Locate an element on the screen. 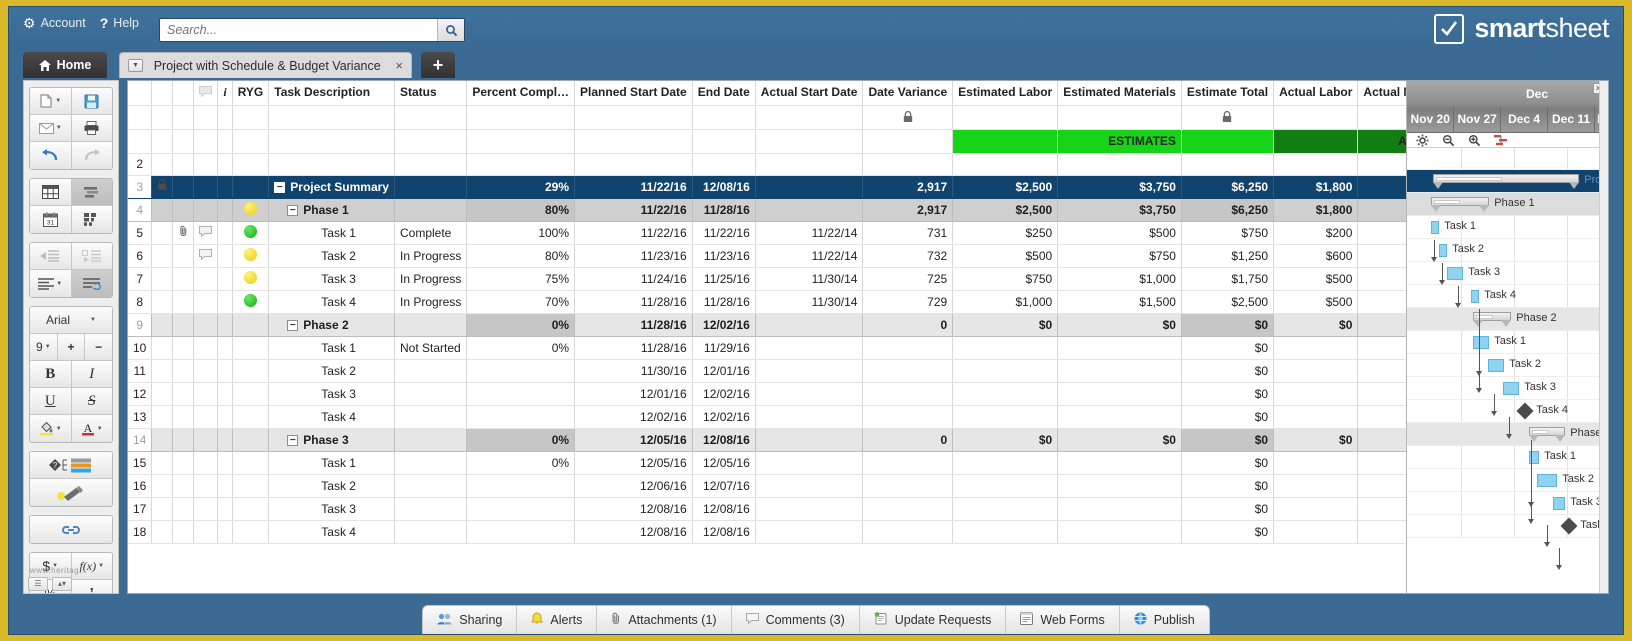 This screenshot has width=1632, height=641. cell-amat: $2,450 is located at coordinates (1382, 187).